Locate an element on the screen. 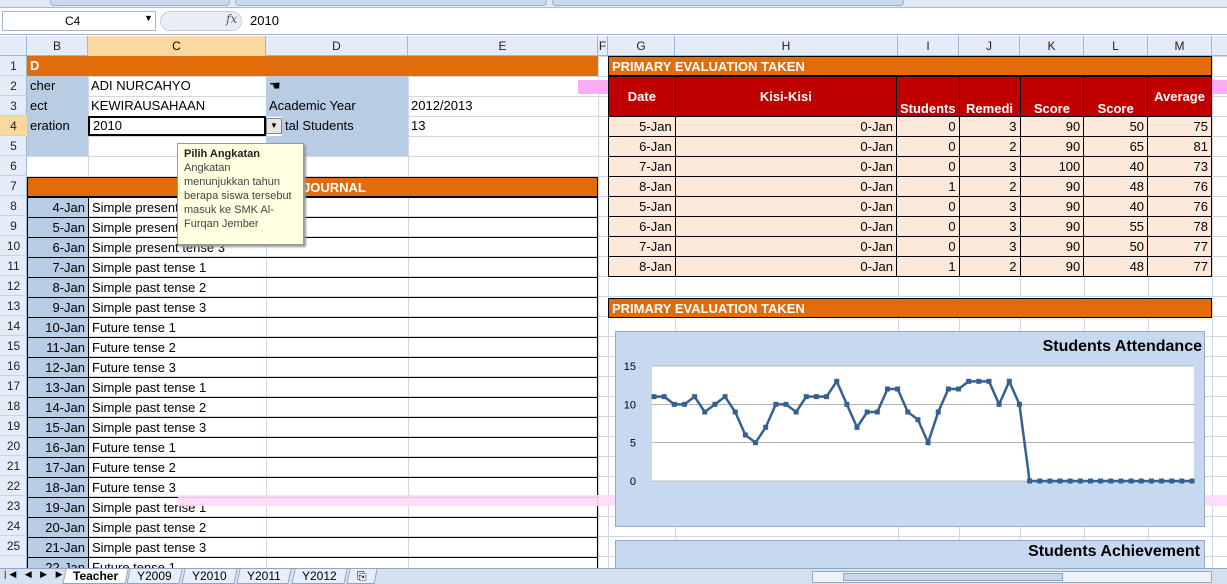 The image size is (1227, 584). row-header: 12 is located at coordinates (13, 286).